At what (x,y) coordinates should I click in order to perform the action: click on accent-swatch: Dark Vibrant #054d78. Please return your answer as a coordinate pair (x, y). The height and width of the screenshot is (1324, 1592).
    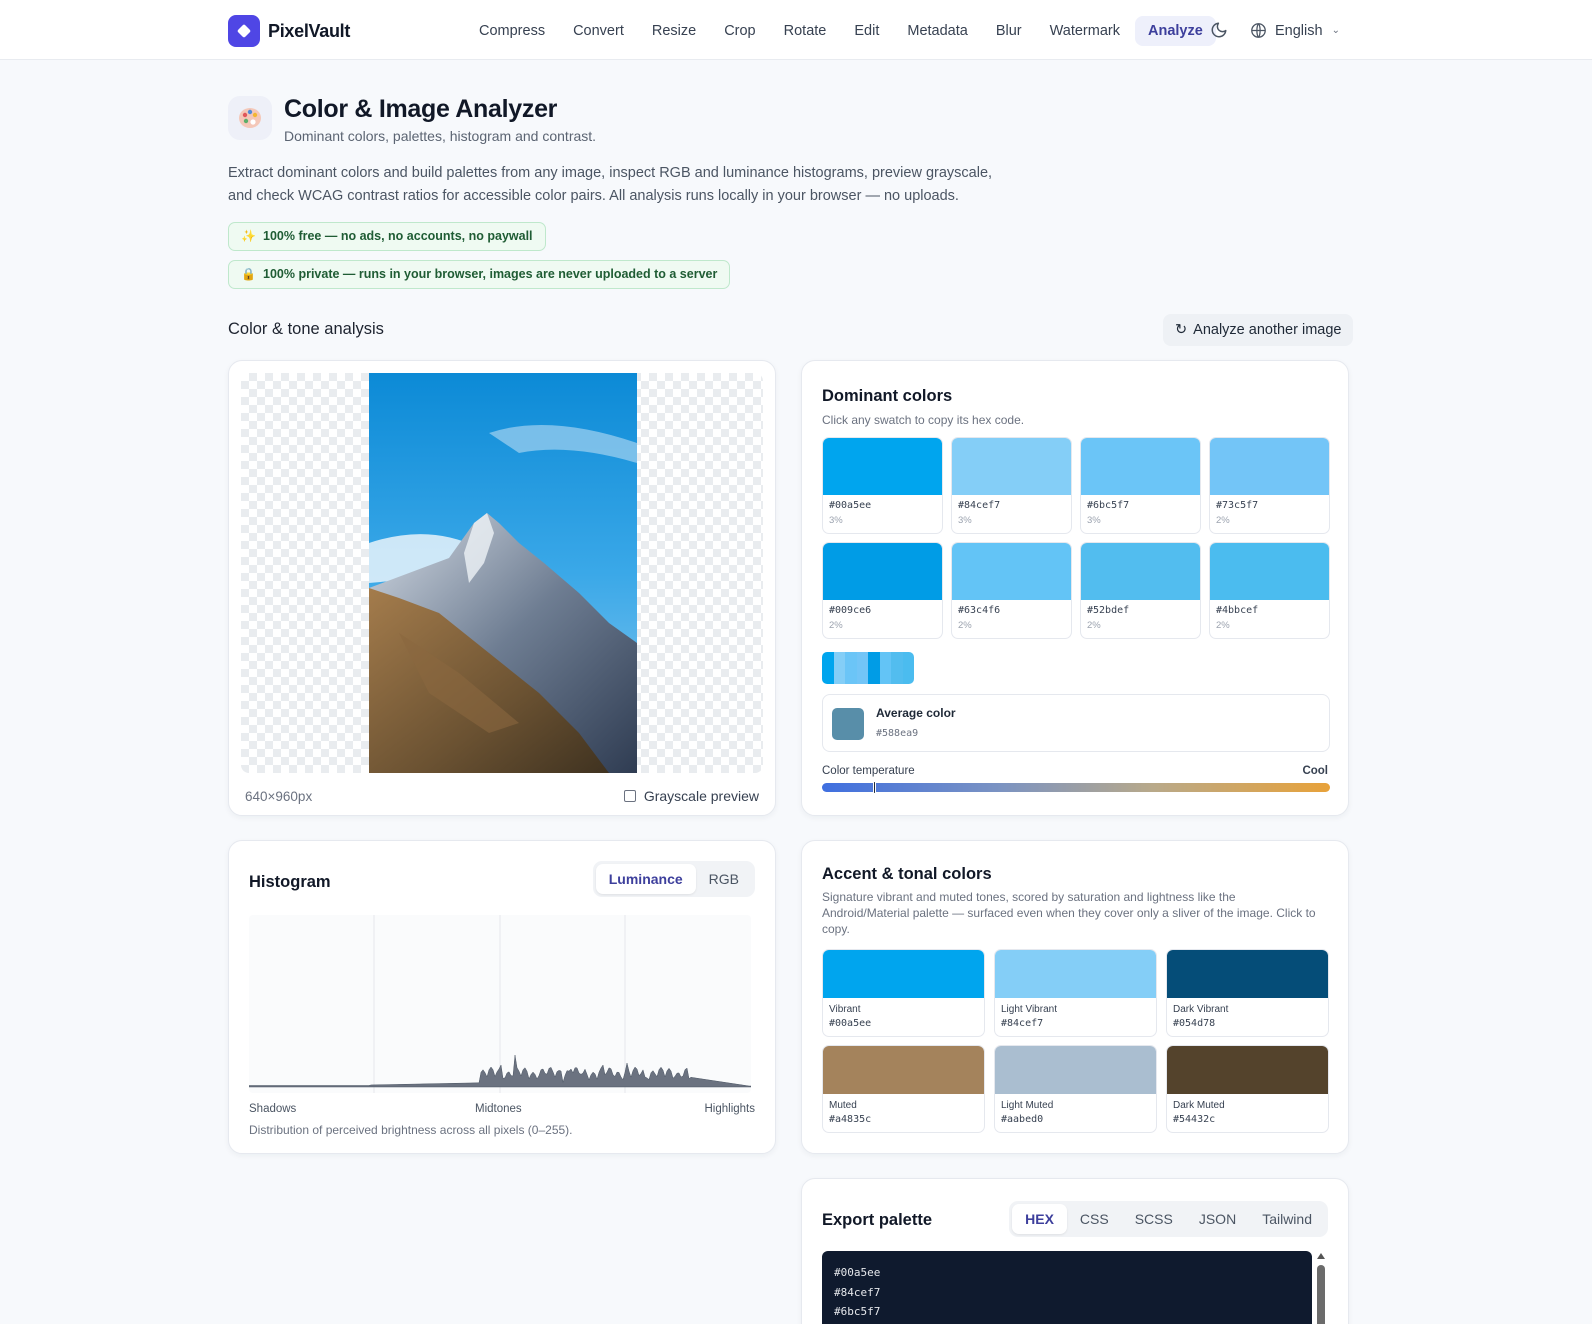
    Looking at the image, I should click on (1247, 993).